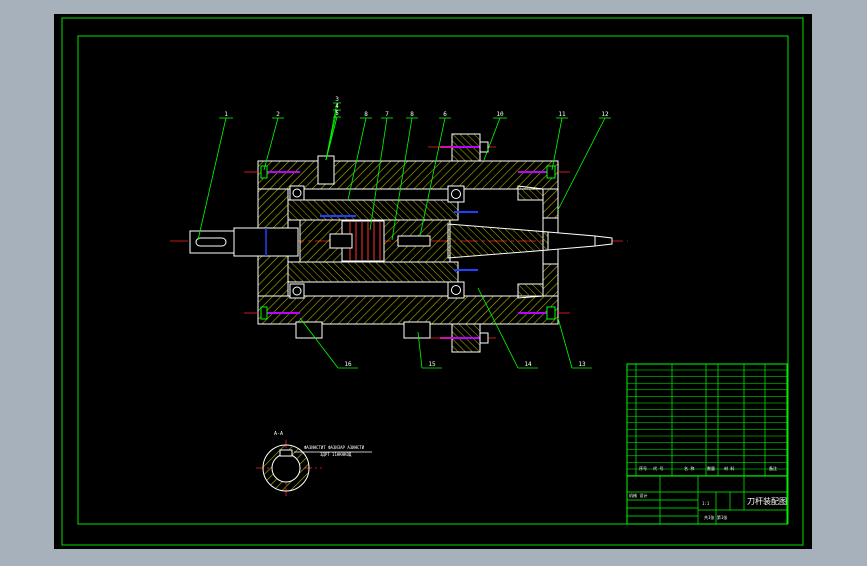 This screenshot has width=867, height=566. What do you see at coordinates (337, 106) in the screenshot?
I see `balloon-top-4: 4` at bounding box center [337, 106].